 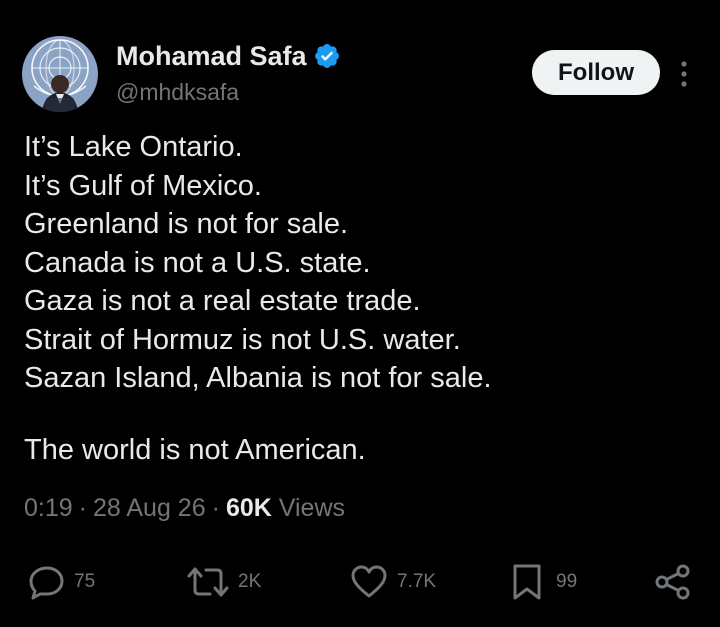 What do you see at coordinates (684, 74) in the screenshot?
I see `more-vertical-icon` at bounding box center [684, 74].